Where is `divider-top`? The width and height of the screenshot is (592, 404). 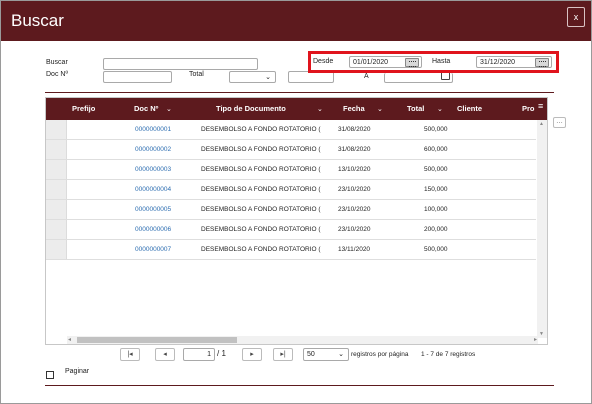
divider-top is located at coordinates (299, 92).